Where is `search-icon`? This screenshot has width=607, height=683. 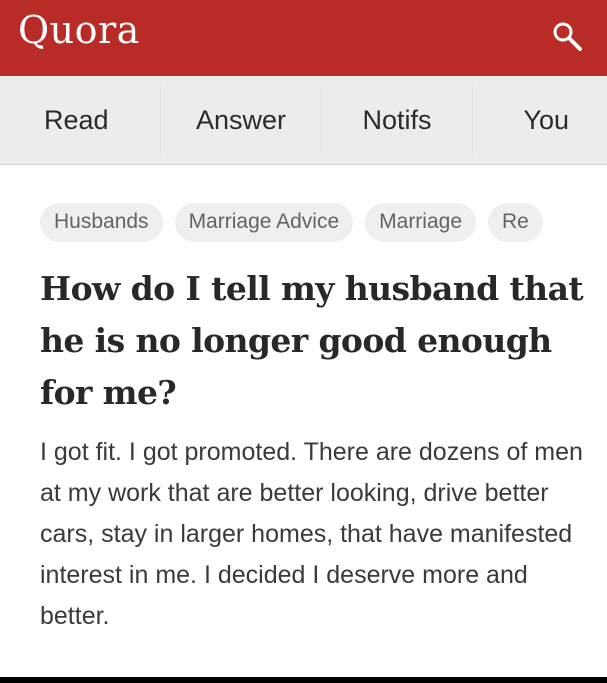
search-icon is located at coordinates (567, 36).